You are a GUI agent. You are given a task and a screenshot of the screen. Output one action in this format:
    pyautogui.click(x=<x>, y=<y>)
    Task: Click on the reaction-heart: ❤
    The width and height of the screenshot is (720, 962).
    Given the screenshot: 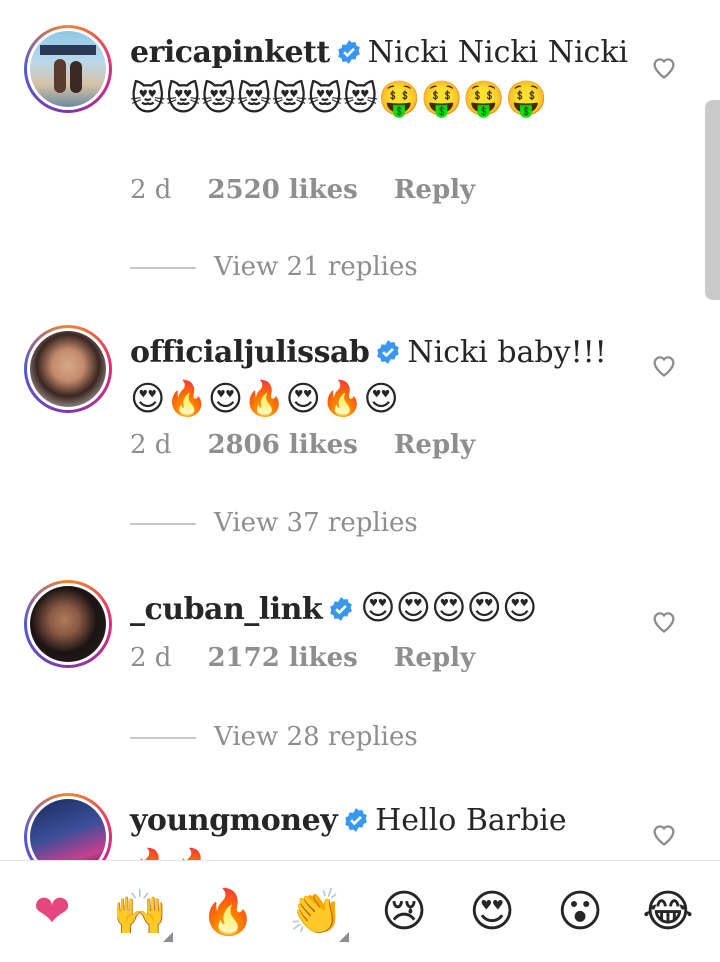 What is the action you would take?
    pyautogui.click(x=52, y=911)
    